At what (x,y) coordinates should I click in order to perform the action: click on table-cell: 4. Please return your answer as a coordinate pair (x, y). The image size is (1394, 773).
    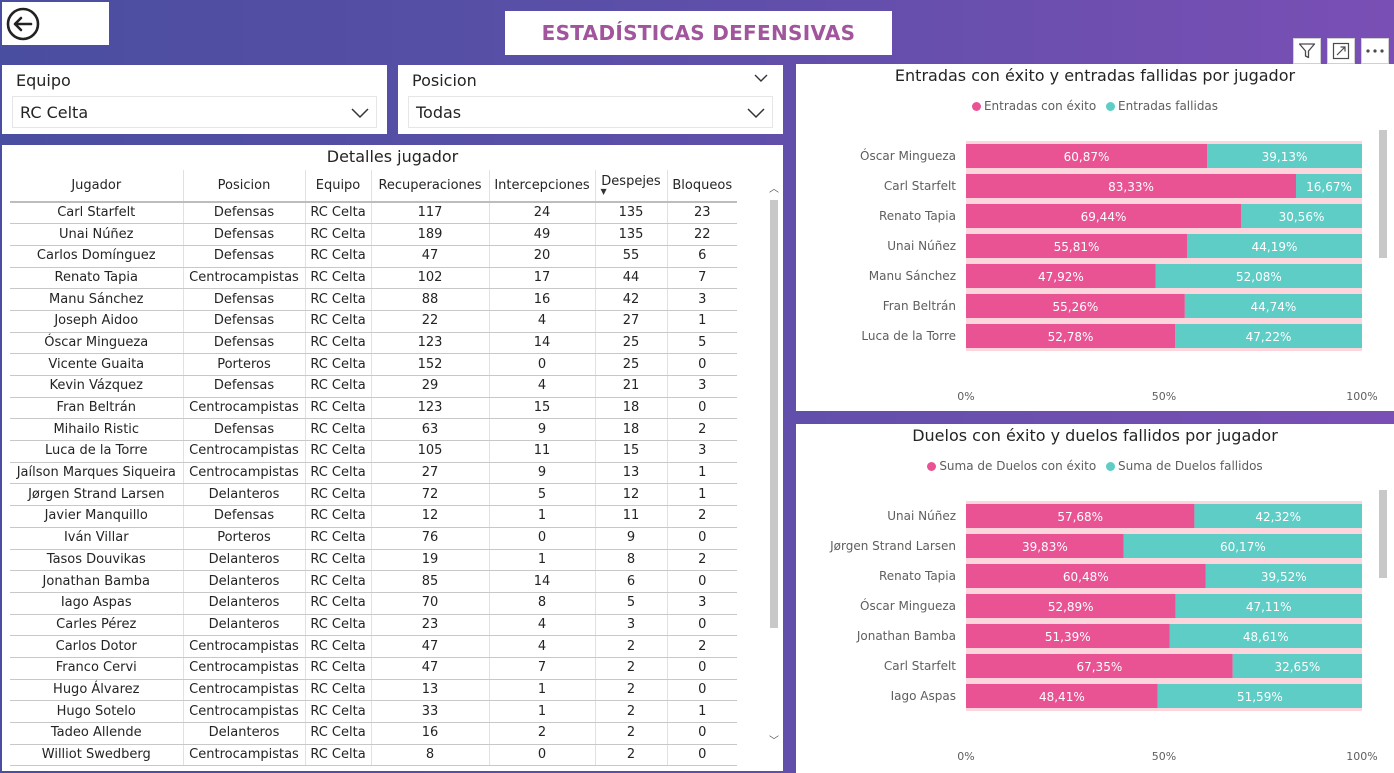
    Looking at the image, I should click on (542, 646).